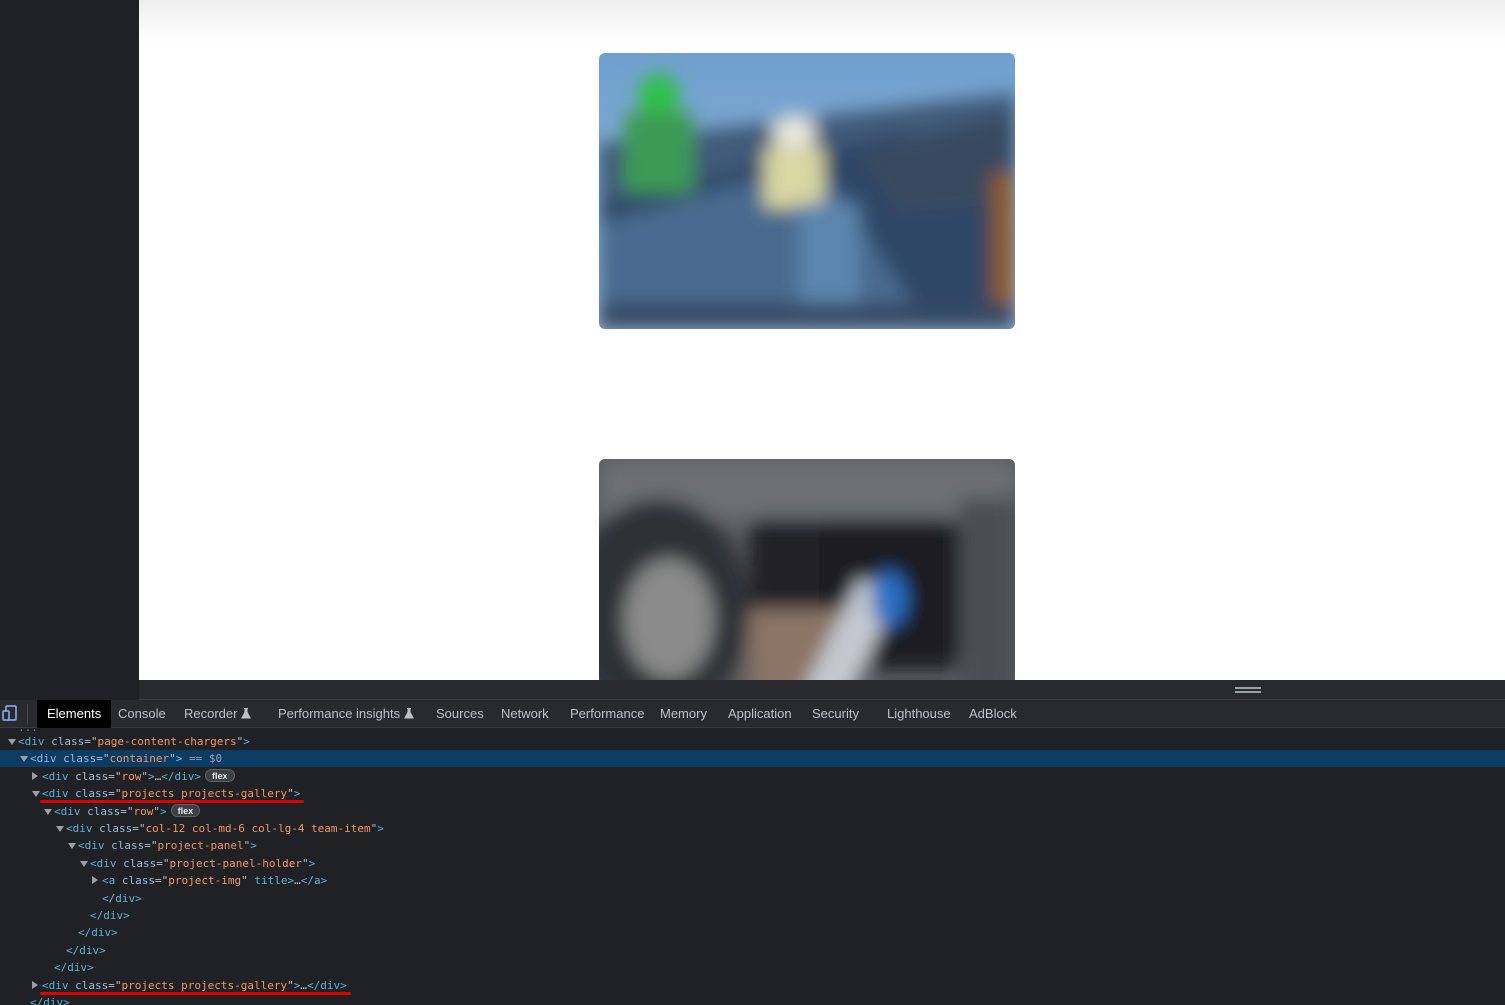 The image size is (1505, 1005). I want to click on dom-node-line: <div class="row"> flex, so click(752, 811).